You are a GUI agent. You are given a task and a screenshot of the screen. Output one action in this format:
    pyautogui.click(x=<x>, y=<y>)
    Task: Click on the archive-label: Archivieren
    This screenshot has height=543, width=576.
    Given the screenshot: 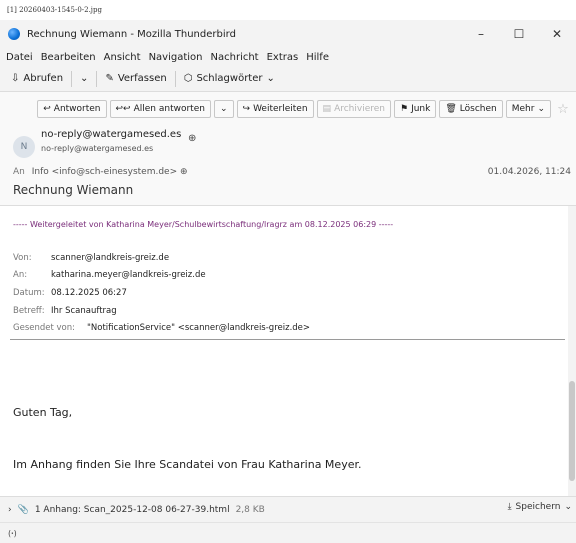 What is the action you would take?
    pyautogui.click(x=359, y=109)
    